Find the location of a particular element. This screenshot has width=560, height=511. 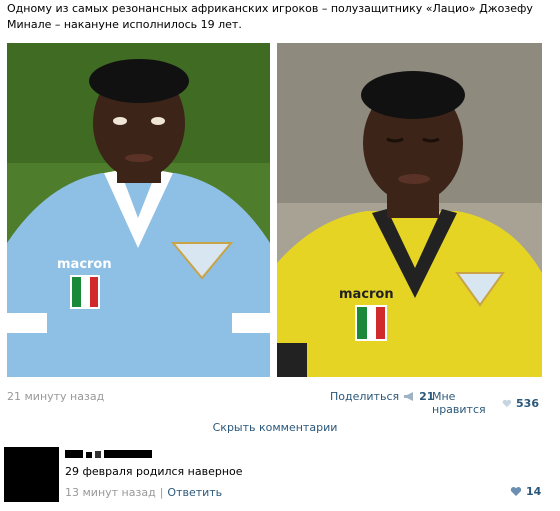

like-label: Мне нравится is located at coordinates (459, 403).